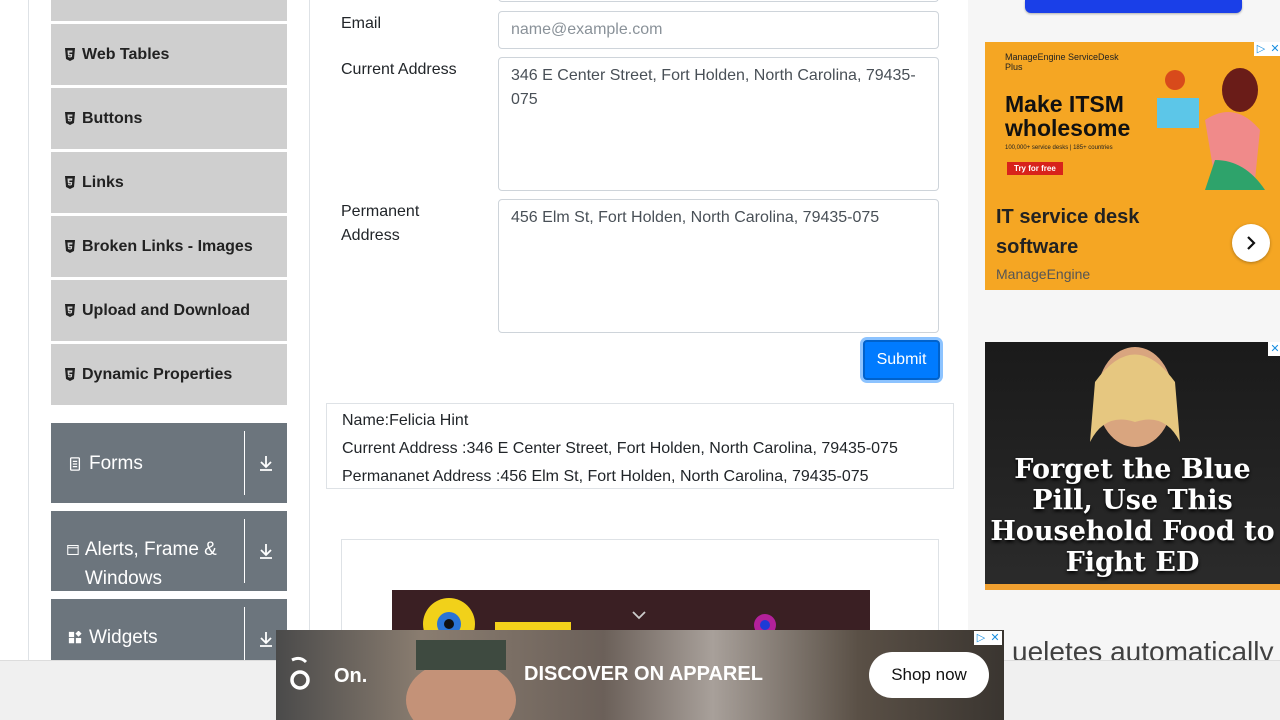 This screenshot has height=720, width=1280. What do you see at coordinates (148, 463) in the screenshot?
I see `group-header: Forms` at bounding box center [148, 463].